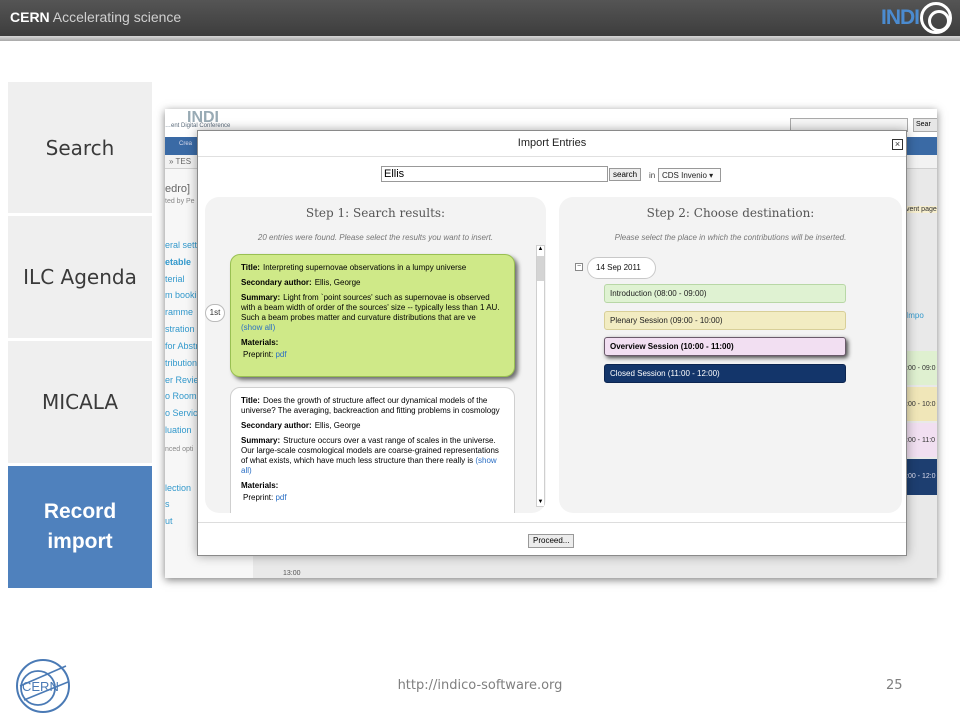 This screenshot has width=960, height=720. What do you see at coordinates (921, 368) in the screenshot?
I see `bg-right-label: :00 - 09:0` at bounding box center [921, 368].